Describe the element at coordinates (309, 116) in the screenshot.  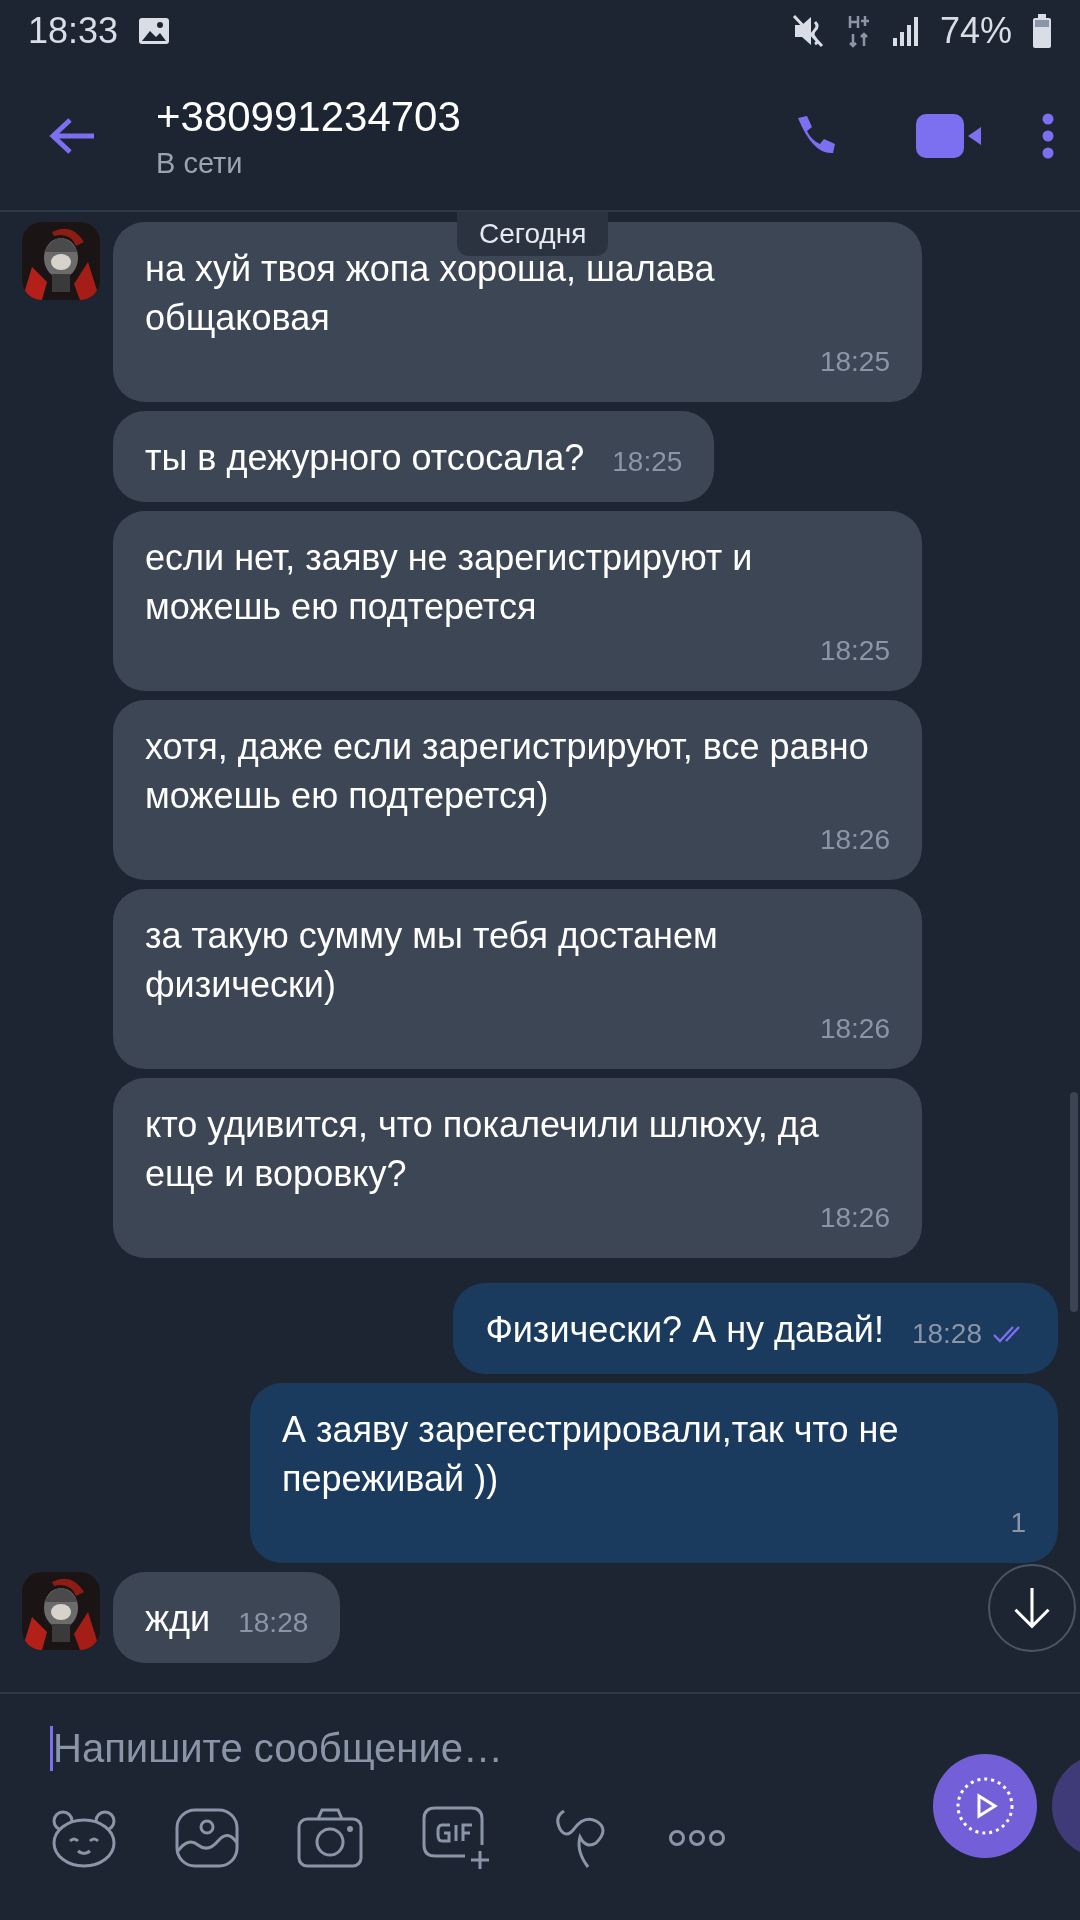
I see `contact-name: +380991234703` at that location.